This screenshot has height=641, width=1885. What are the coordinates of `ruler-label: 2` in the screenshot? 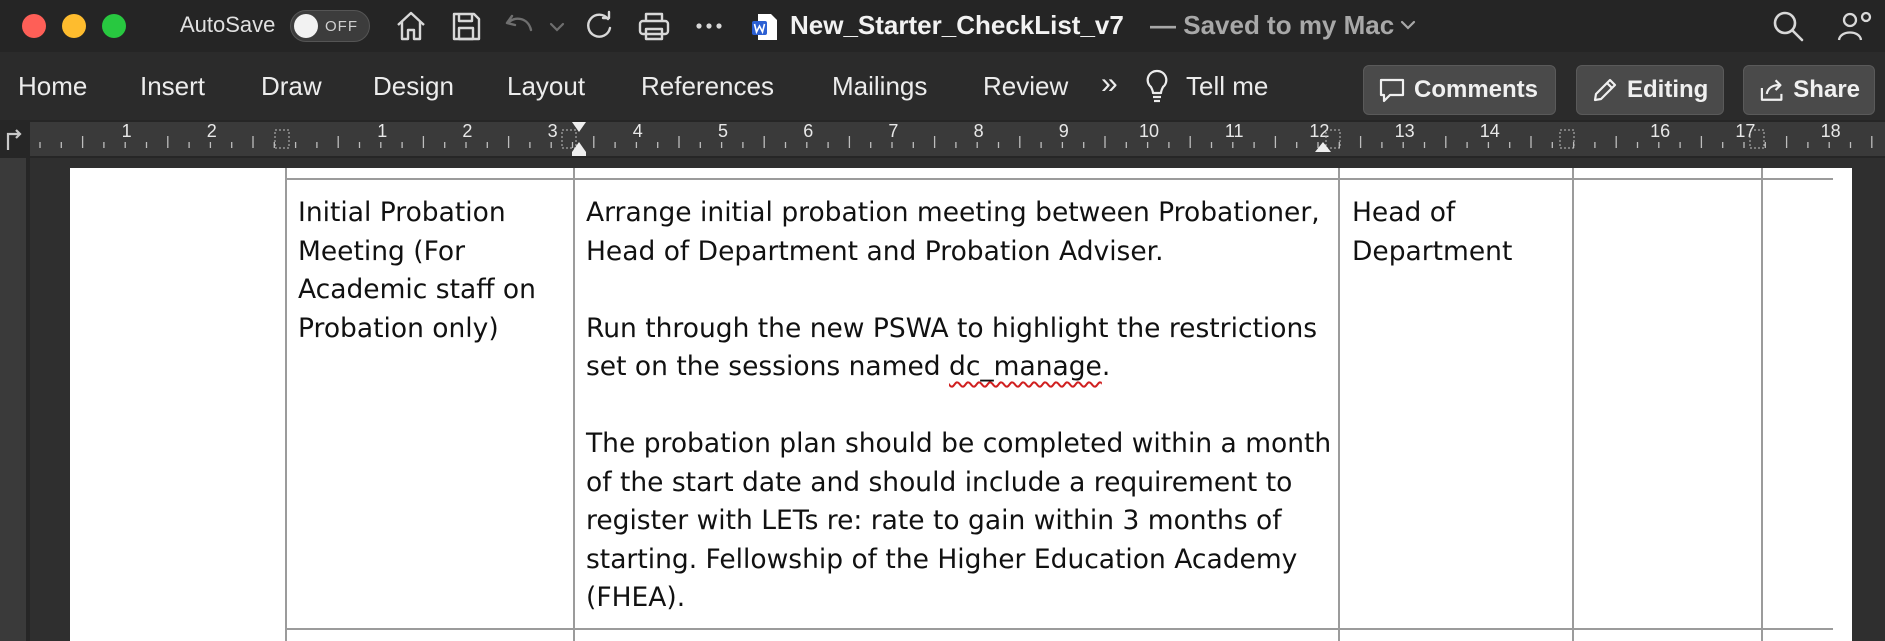 It's located at (212, 131).